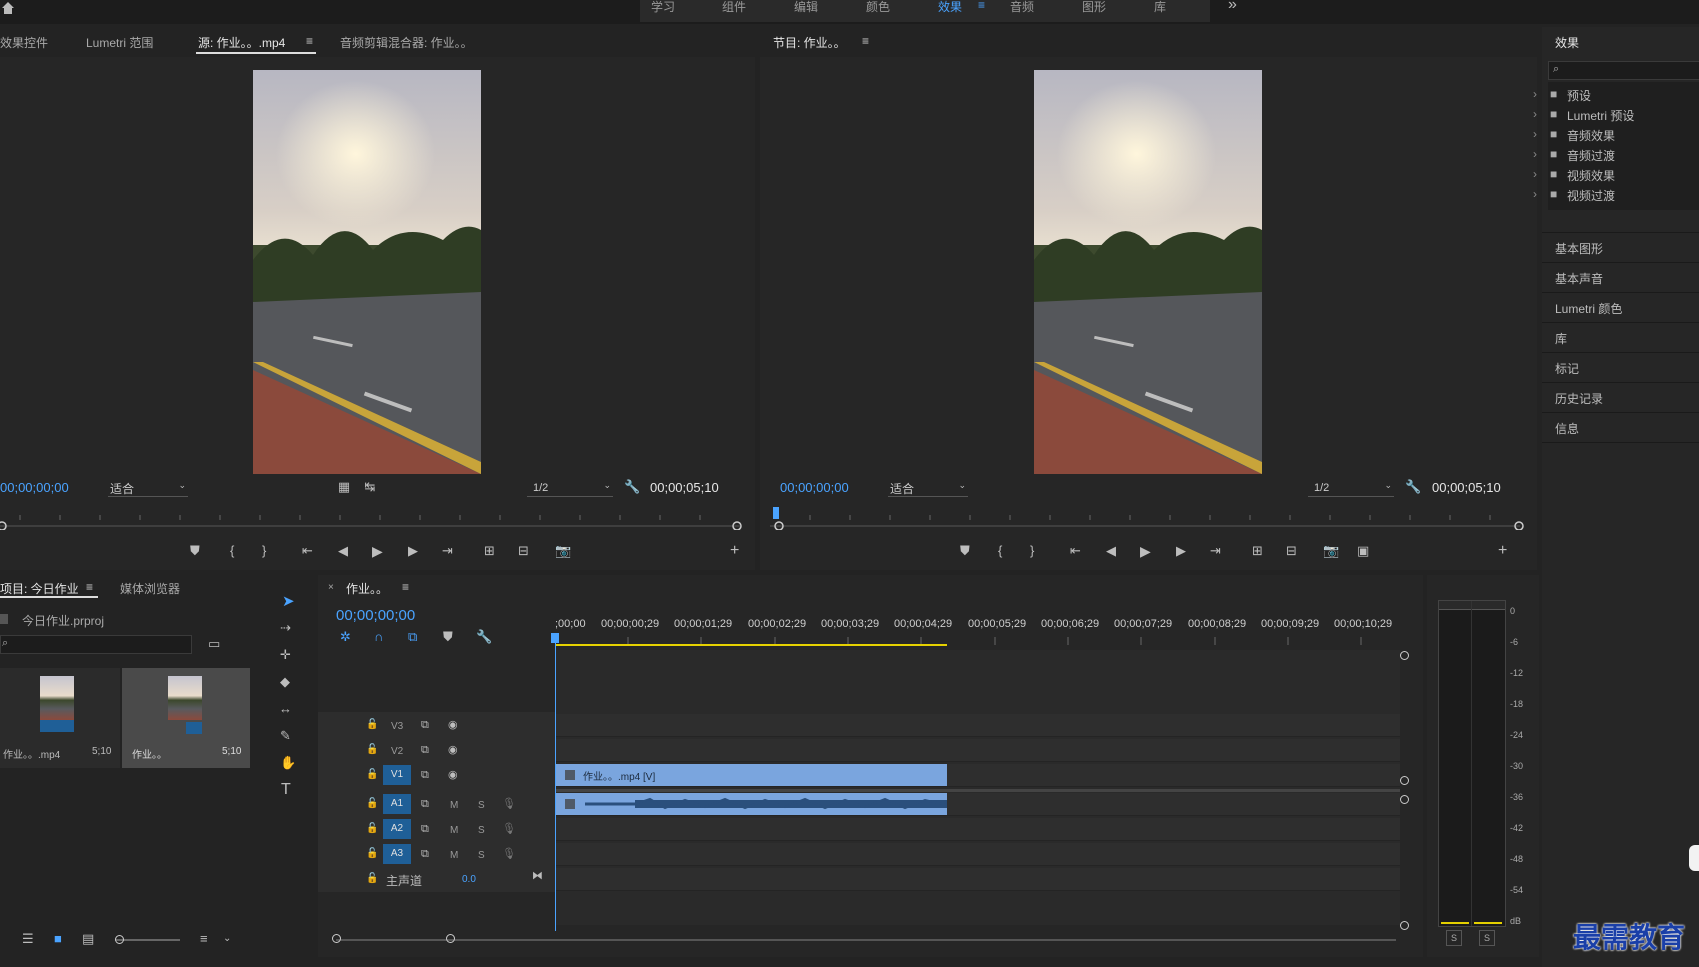 The height and width of the screenshot is (967, 1699). What do you see at coordinates (397, 775) in the screenshot?
I see `track-target-v1: V1` at bounding box center [397, 775].